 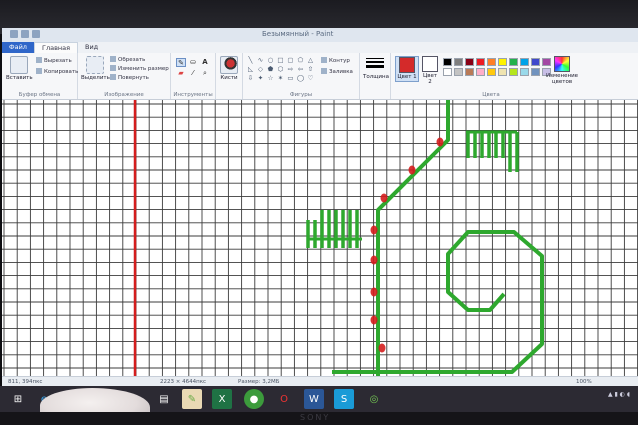 I want to click on triangle-shape-icon: △, so click(x=310, y=60).